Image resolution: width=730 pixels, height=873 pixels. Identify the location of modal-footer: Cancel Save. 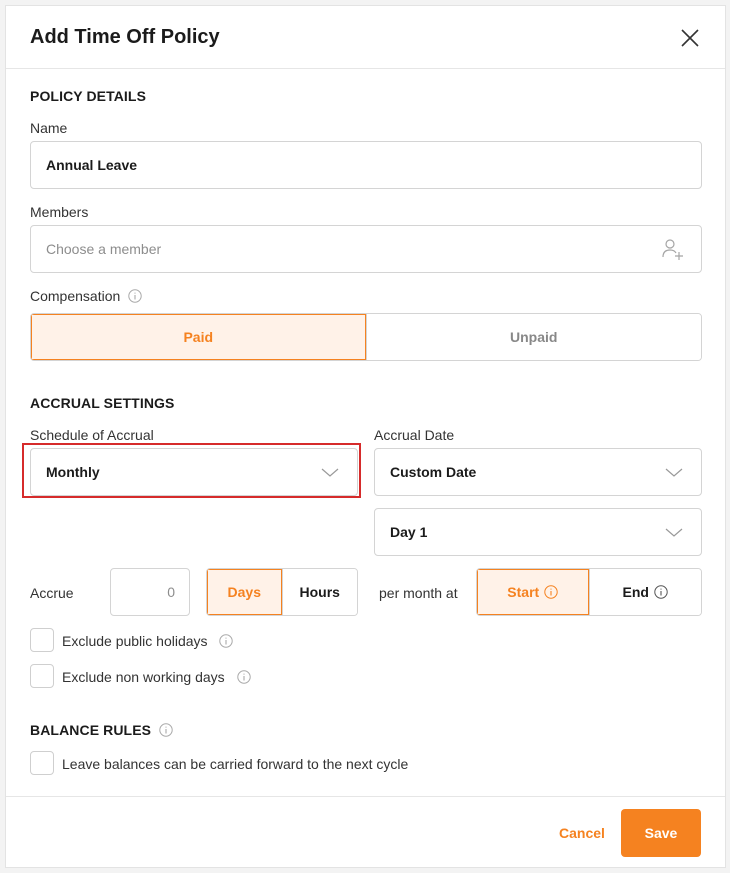
(365, 832).